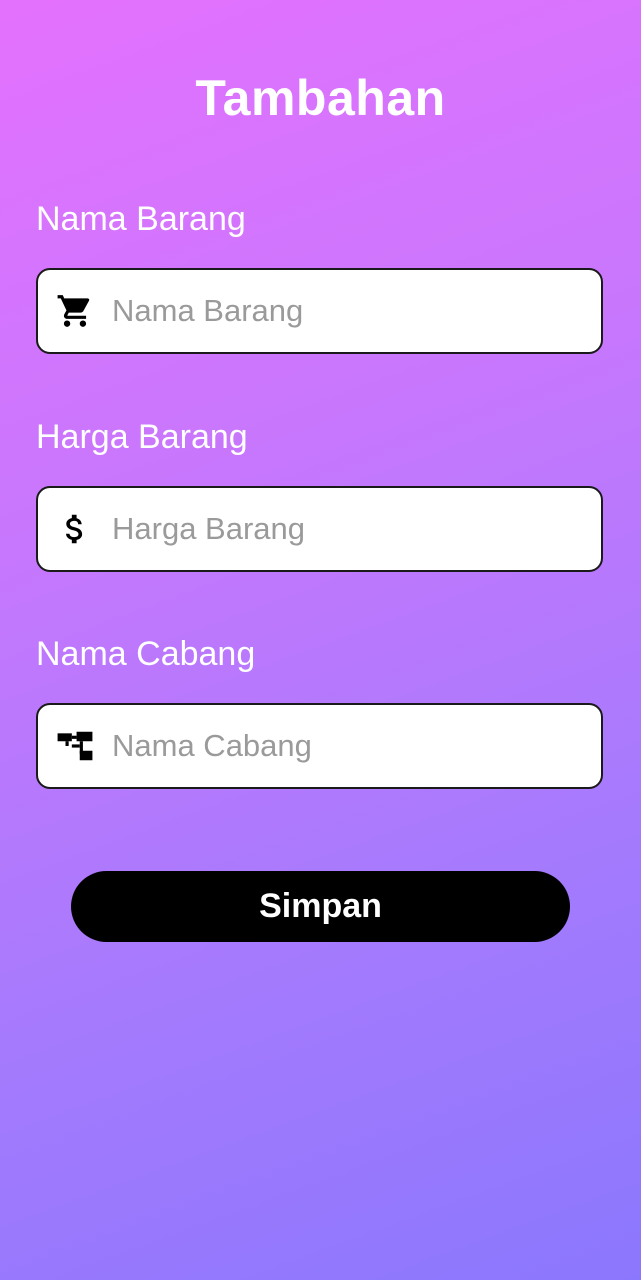 Image resolution: width=641 pixels, height=1280 pixels. Describe the element at coordinates (142, 437) in the screenshot. I see `item-price-label: Harga Barang` at that location.